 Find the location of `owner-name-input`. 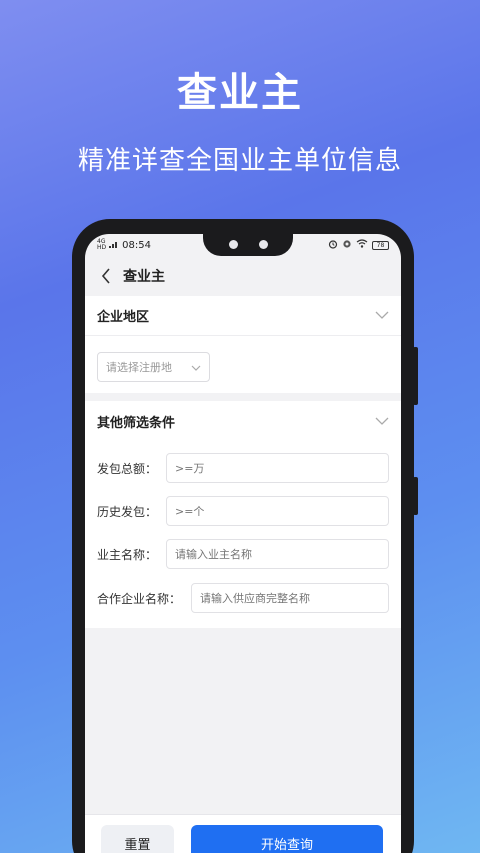

owner-name-input is located at coordinates (277, 554).